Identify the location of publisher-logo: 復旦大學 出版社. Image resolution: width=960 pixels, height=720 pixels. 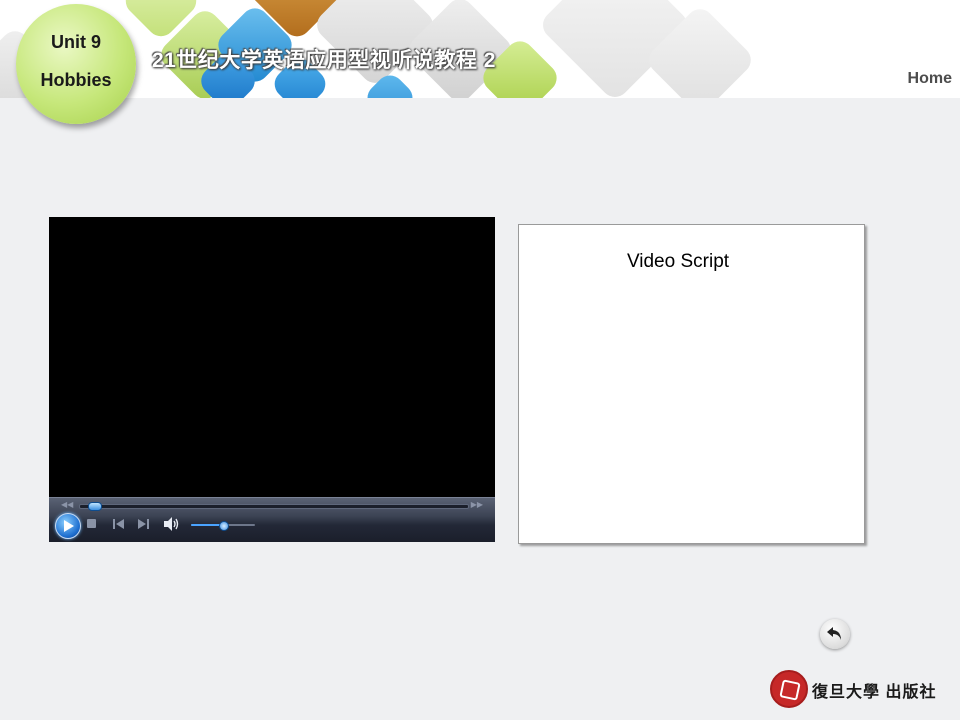
(860, 688).